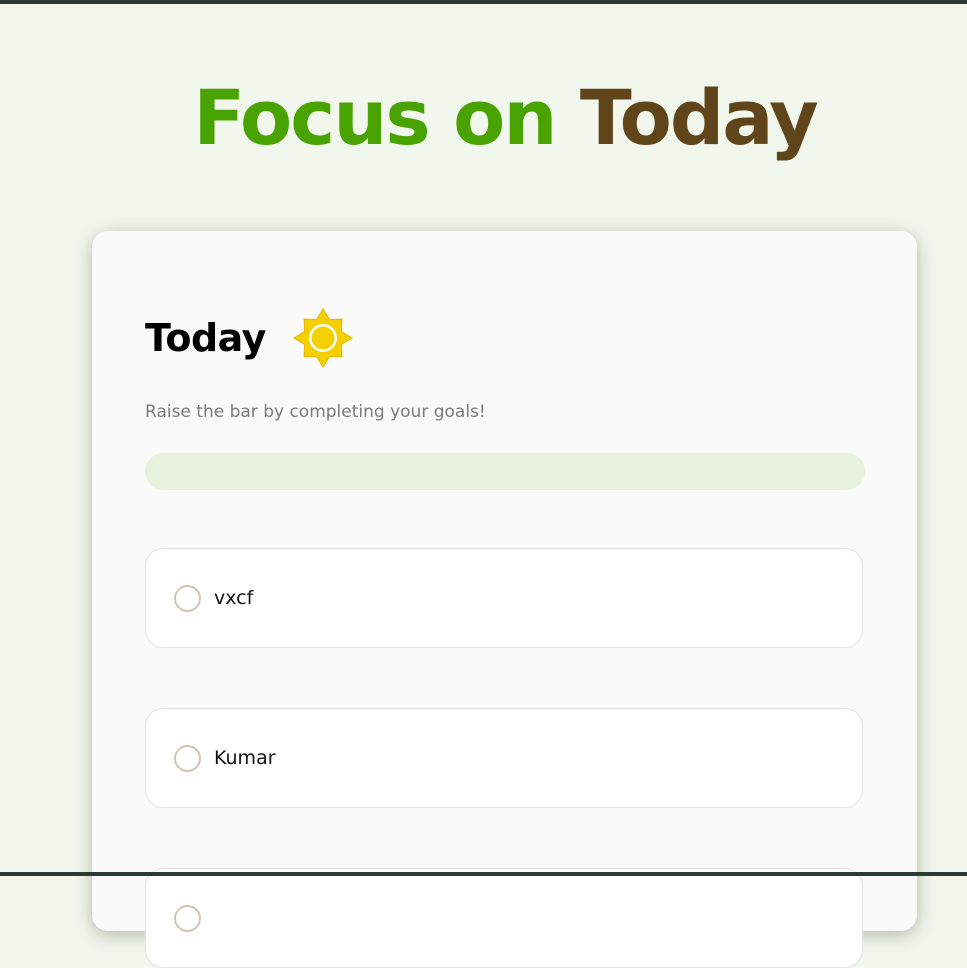  I want to click on window-top-border, so click(483, 2).